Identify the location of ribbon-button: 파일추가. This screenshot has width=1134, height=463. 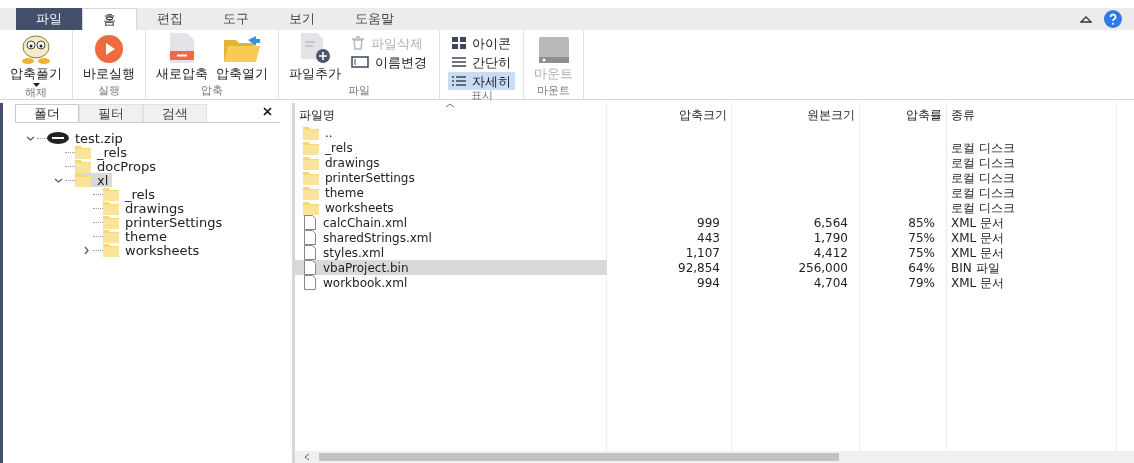
(315, 57).